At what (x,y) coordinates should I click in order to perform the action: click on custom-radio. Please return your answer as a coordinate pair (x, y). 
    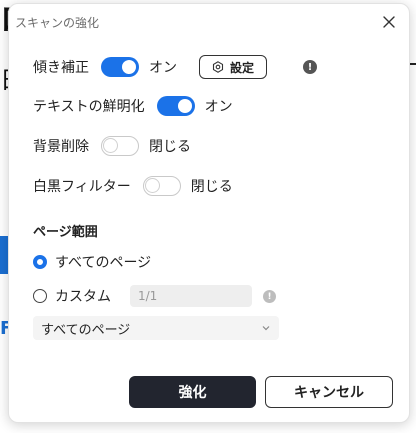
    Looking at the image, I should click on (40, 296).